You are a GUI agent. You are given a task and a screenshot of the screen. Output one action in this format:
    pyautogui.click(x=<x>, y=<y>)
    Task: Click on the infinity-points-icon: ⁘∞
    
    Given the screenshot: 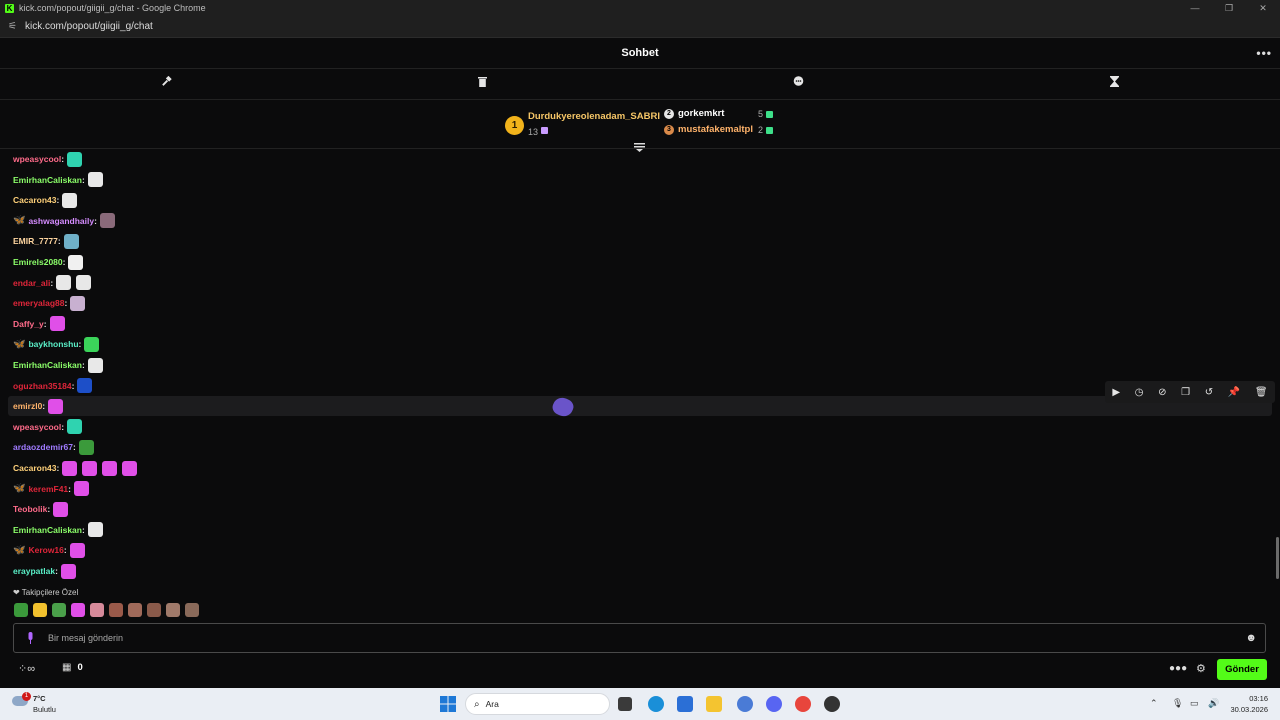 What is the action you would take?
    pyautogui.click(x=26, y=668)
    